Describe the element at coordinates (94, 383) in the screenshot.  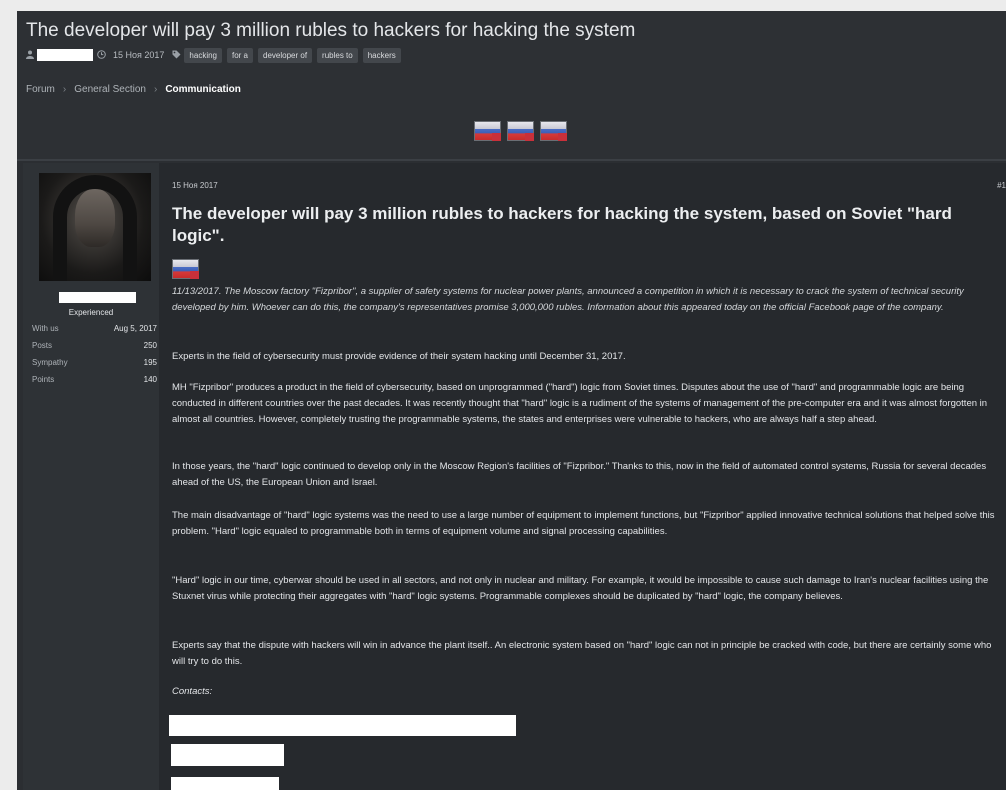
I see `stat-row: Points 140` at that location.